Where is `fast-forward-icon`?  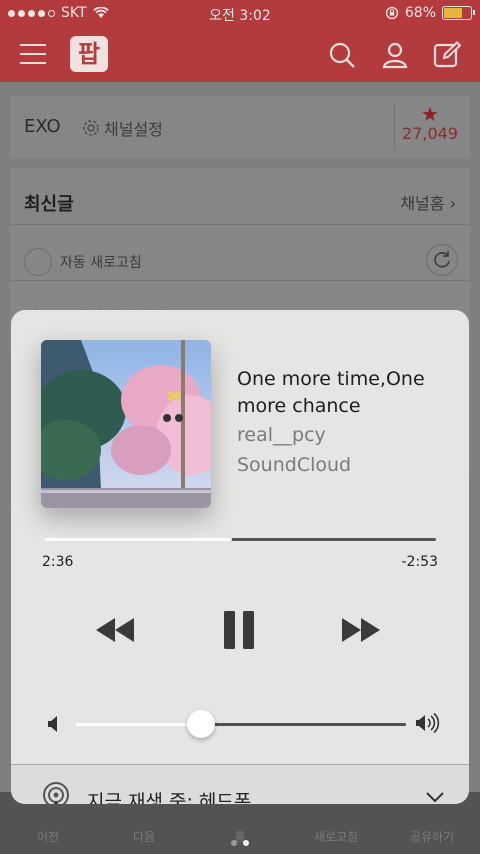
fast-forward-icon is located at coordinates (361, 630).